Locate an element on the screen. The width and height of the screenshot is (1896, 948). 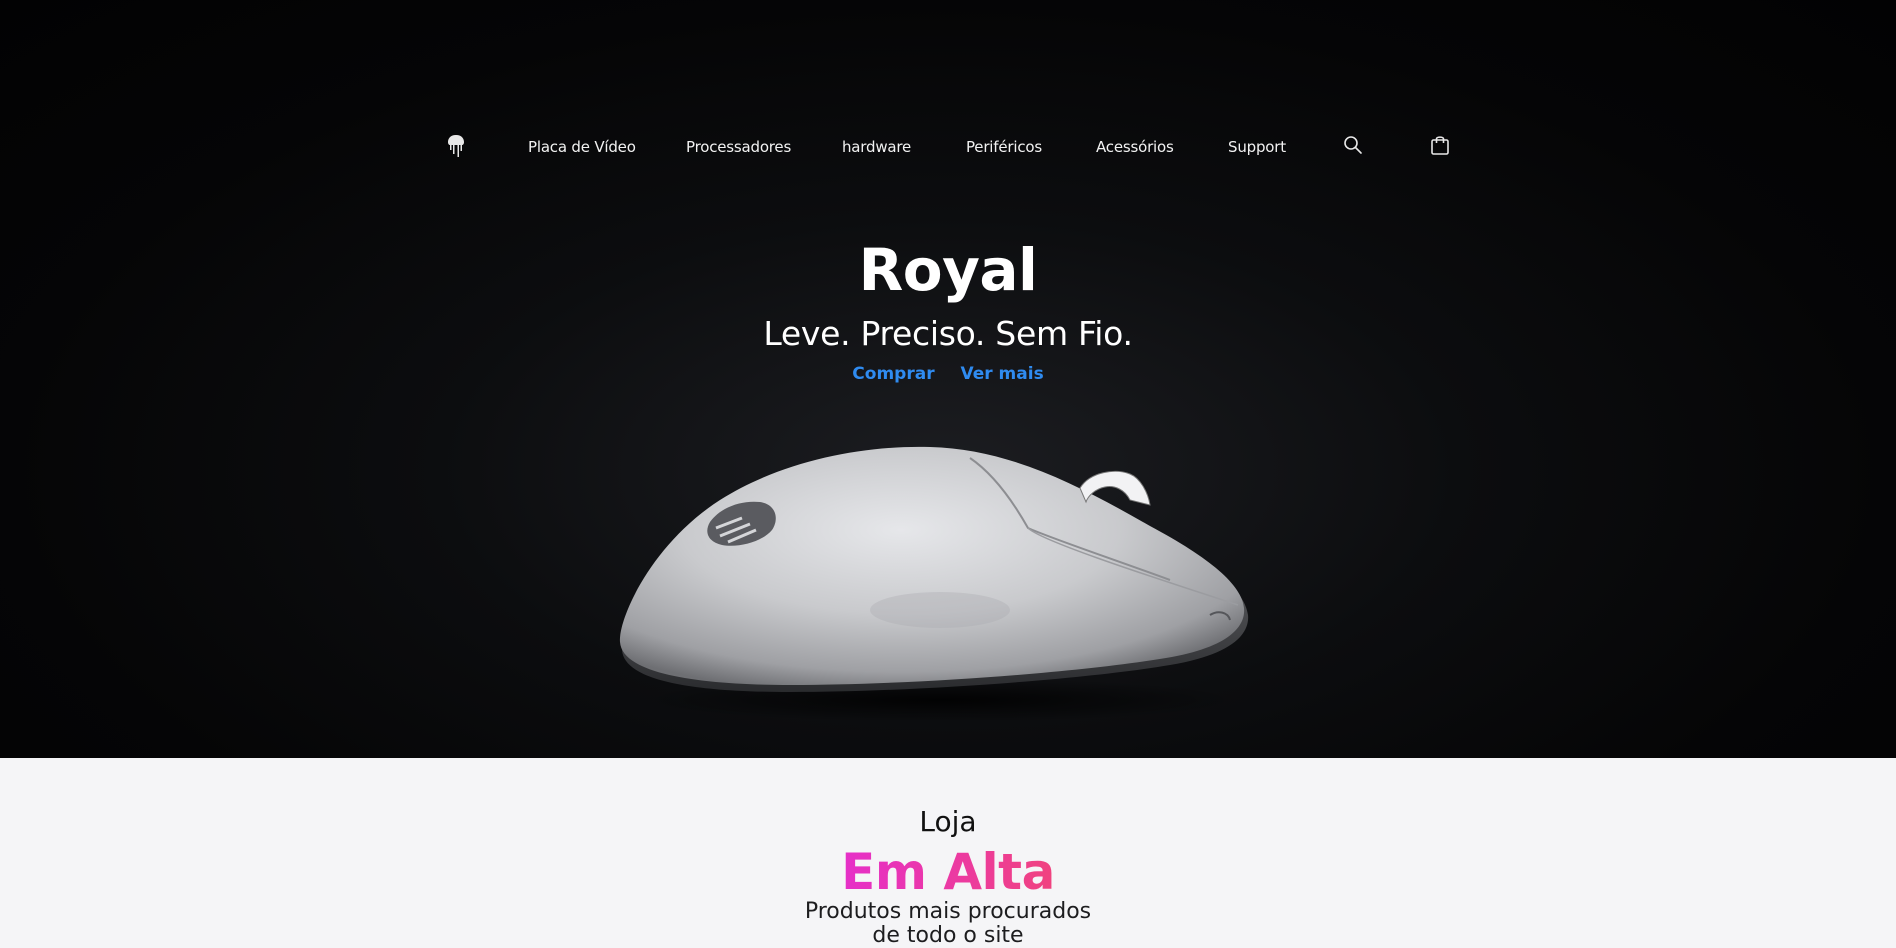
section-description: Produtos mais procurados de todo o site is located at coordinates (948, 924).